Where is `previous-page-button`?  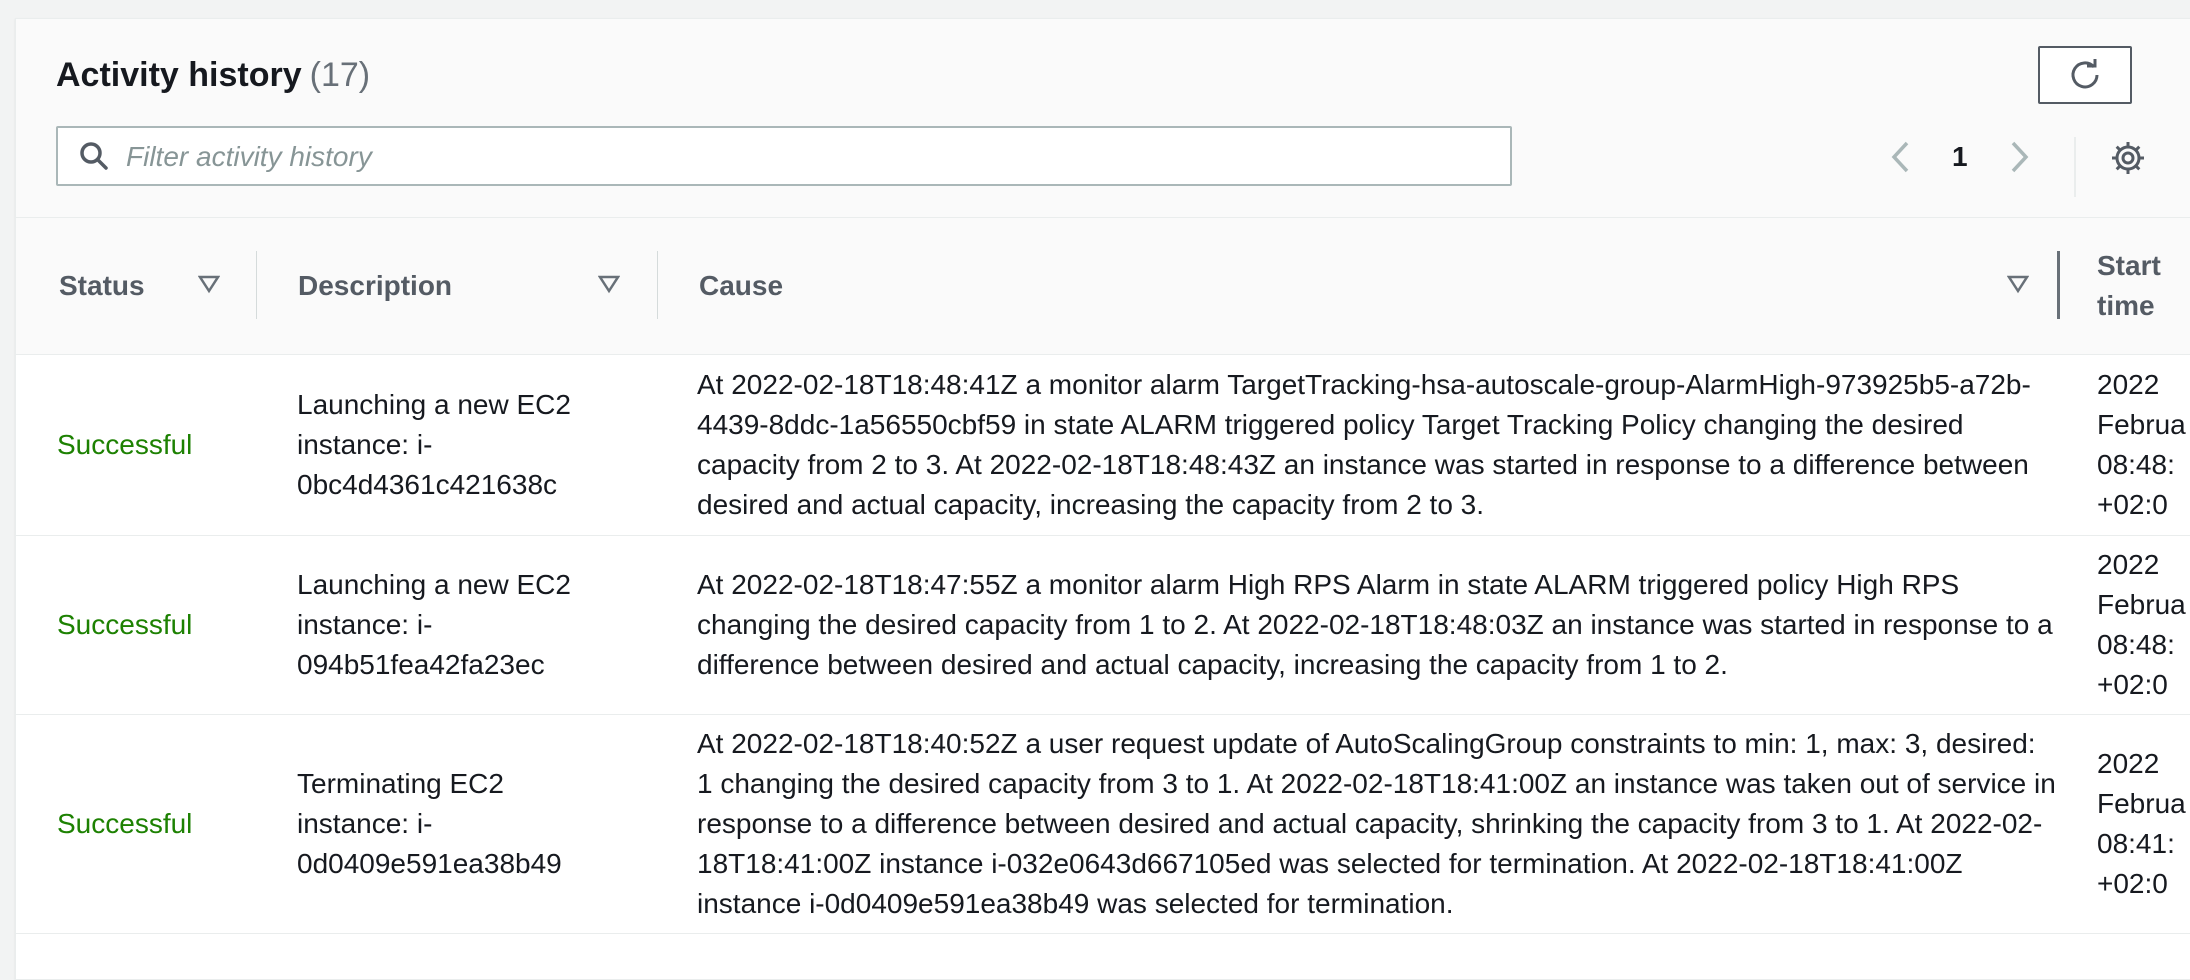 previous-page-button is located at coordinates (1901, 157).